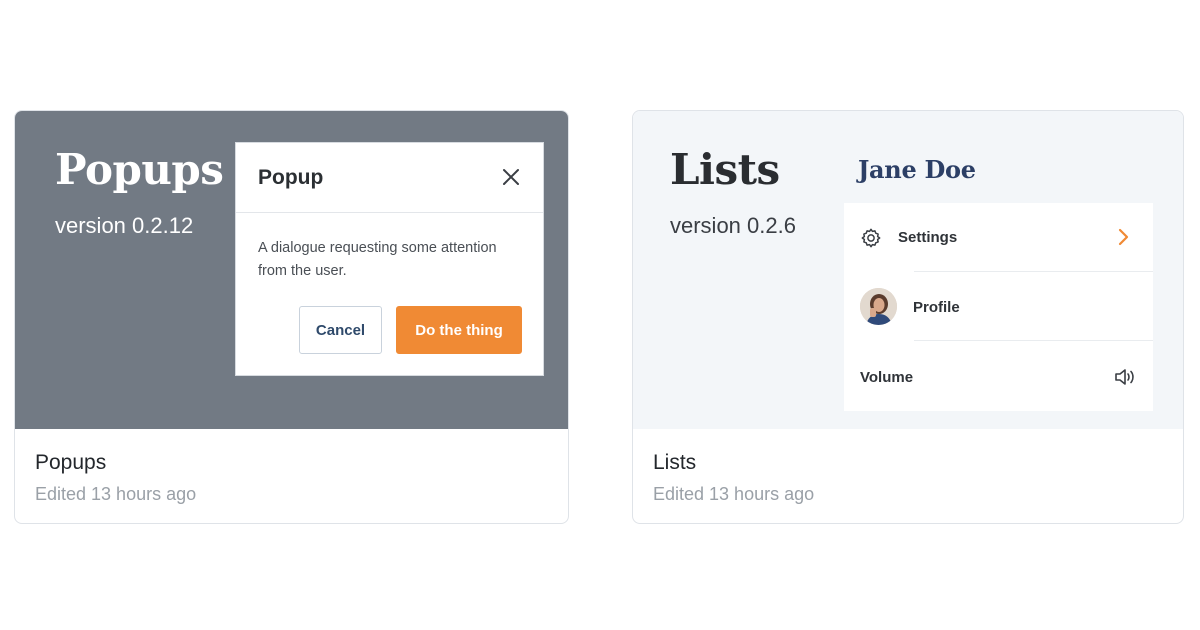  I want to click on preview-heading: Lists, so click(725, 169).